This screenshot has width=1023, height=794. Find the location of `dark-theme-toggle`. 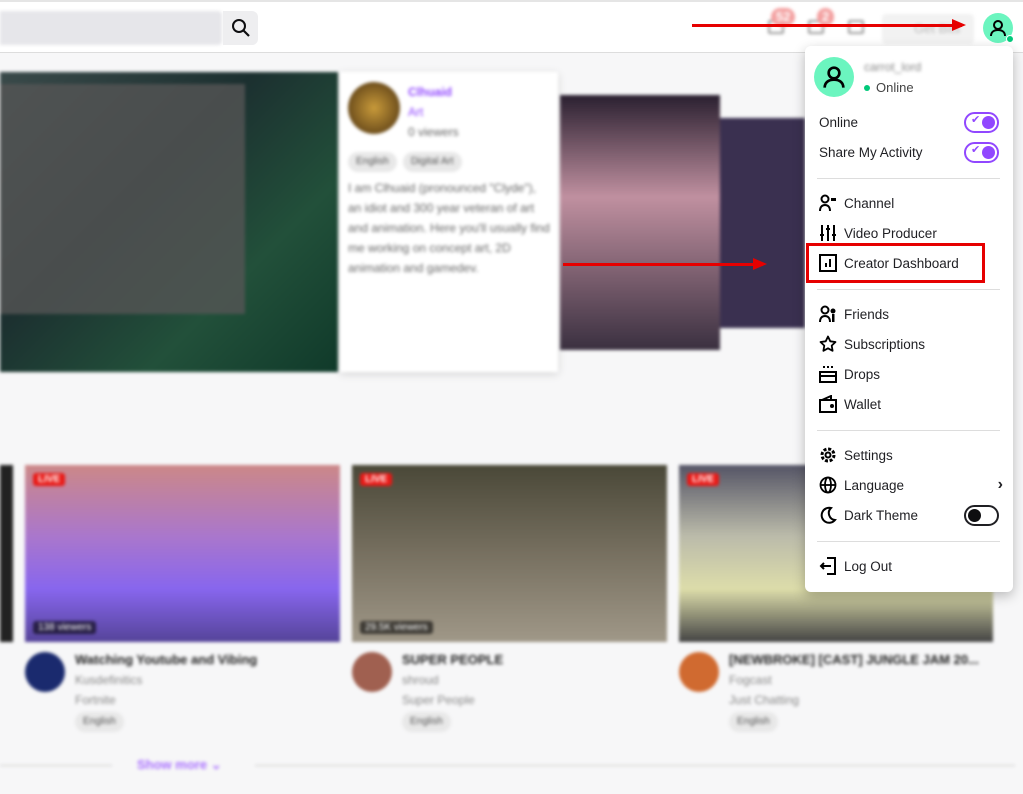

dark-theme-toggle is located at coordinates (981, 515).